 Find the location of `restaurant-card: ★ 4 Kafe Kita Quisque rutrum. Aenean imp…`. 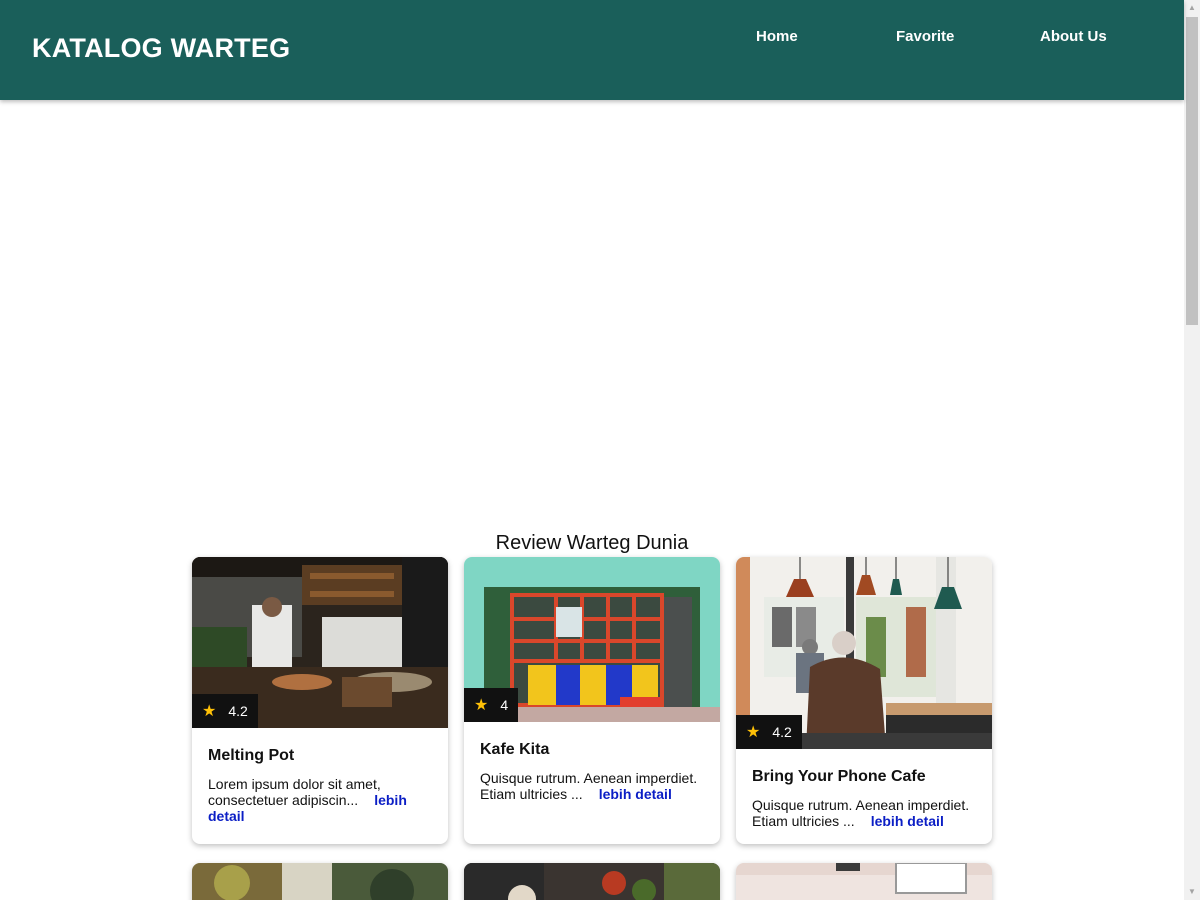

restaurant-card: ★ 4 Kafe Kita Quisque rutrum. Aenean imp… is located at coordinates (592, 700).